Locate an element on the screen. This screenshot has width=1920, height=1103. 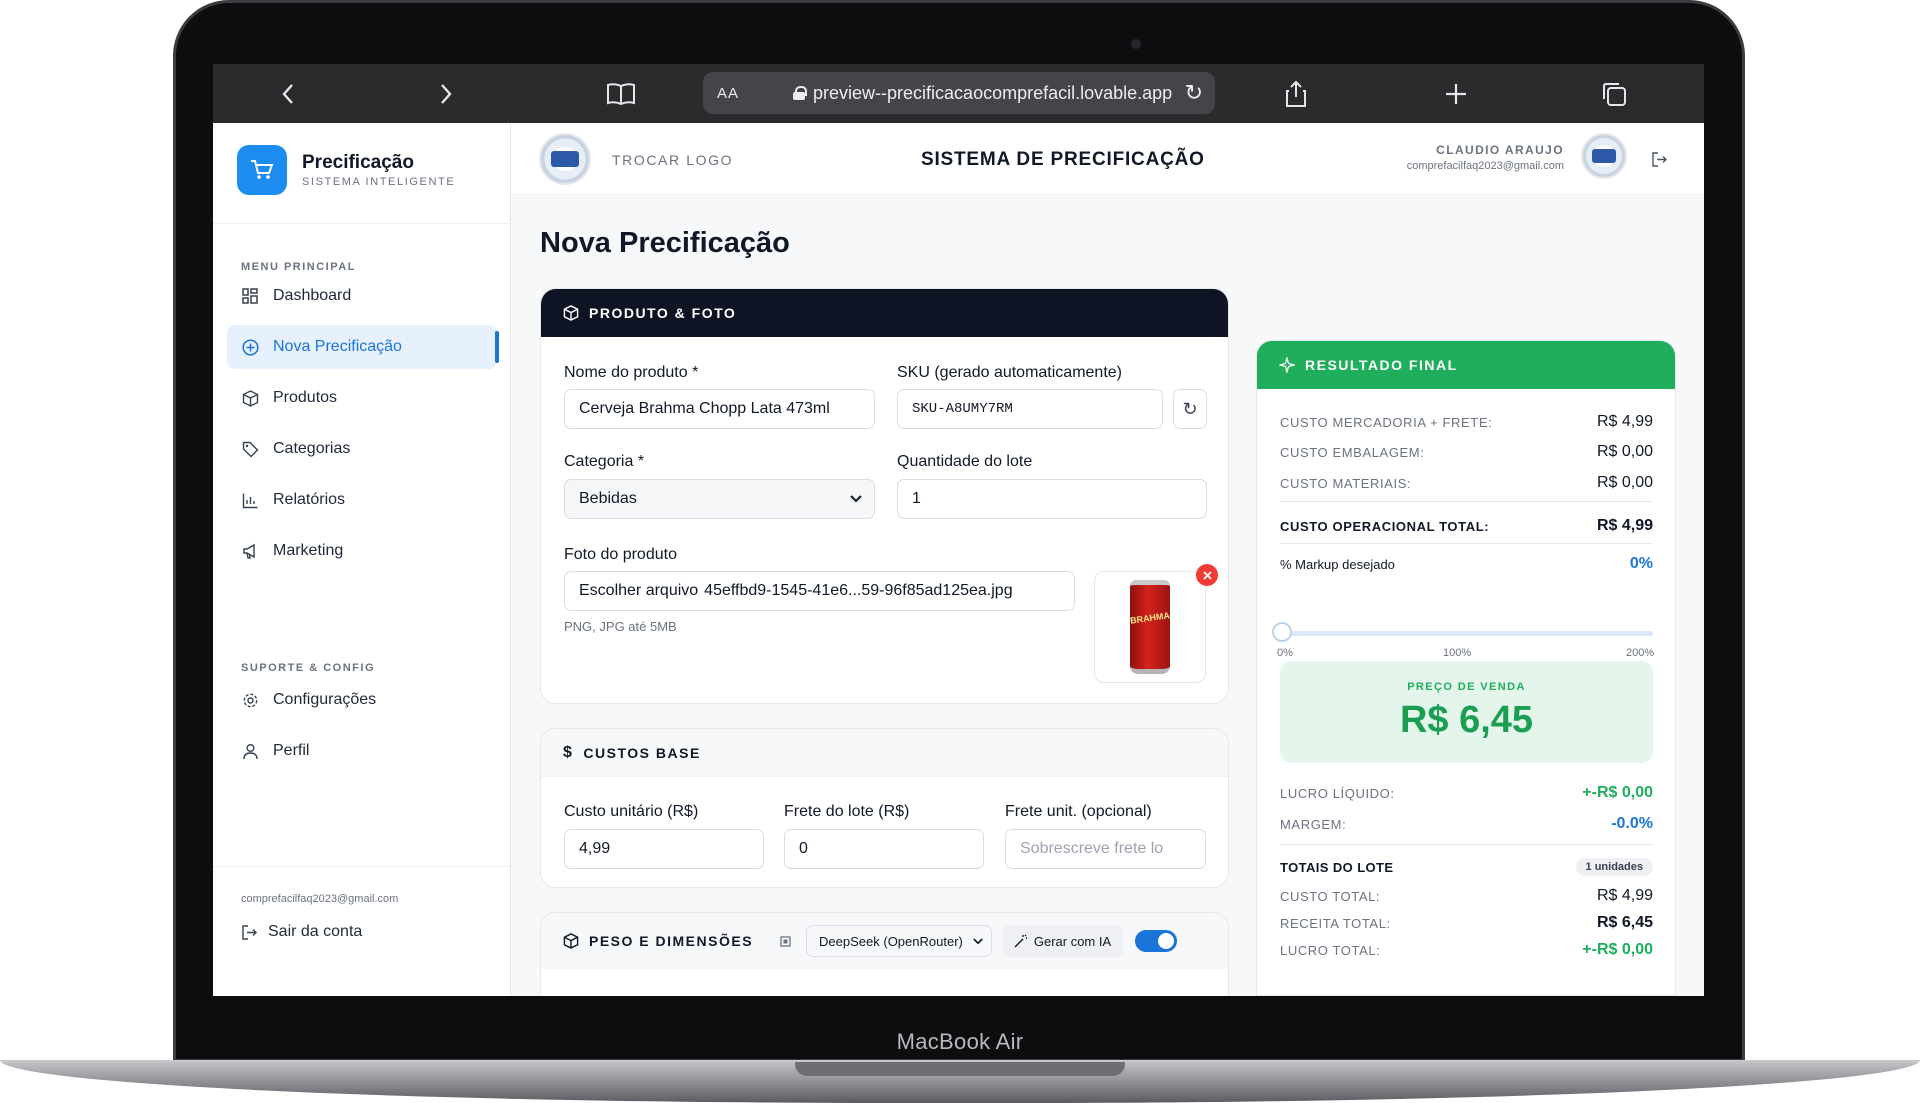
grid-icon is located at coordinates (250, 296).